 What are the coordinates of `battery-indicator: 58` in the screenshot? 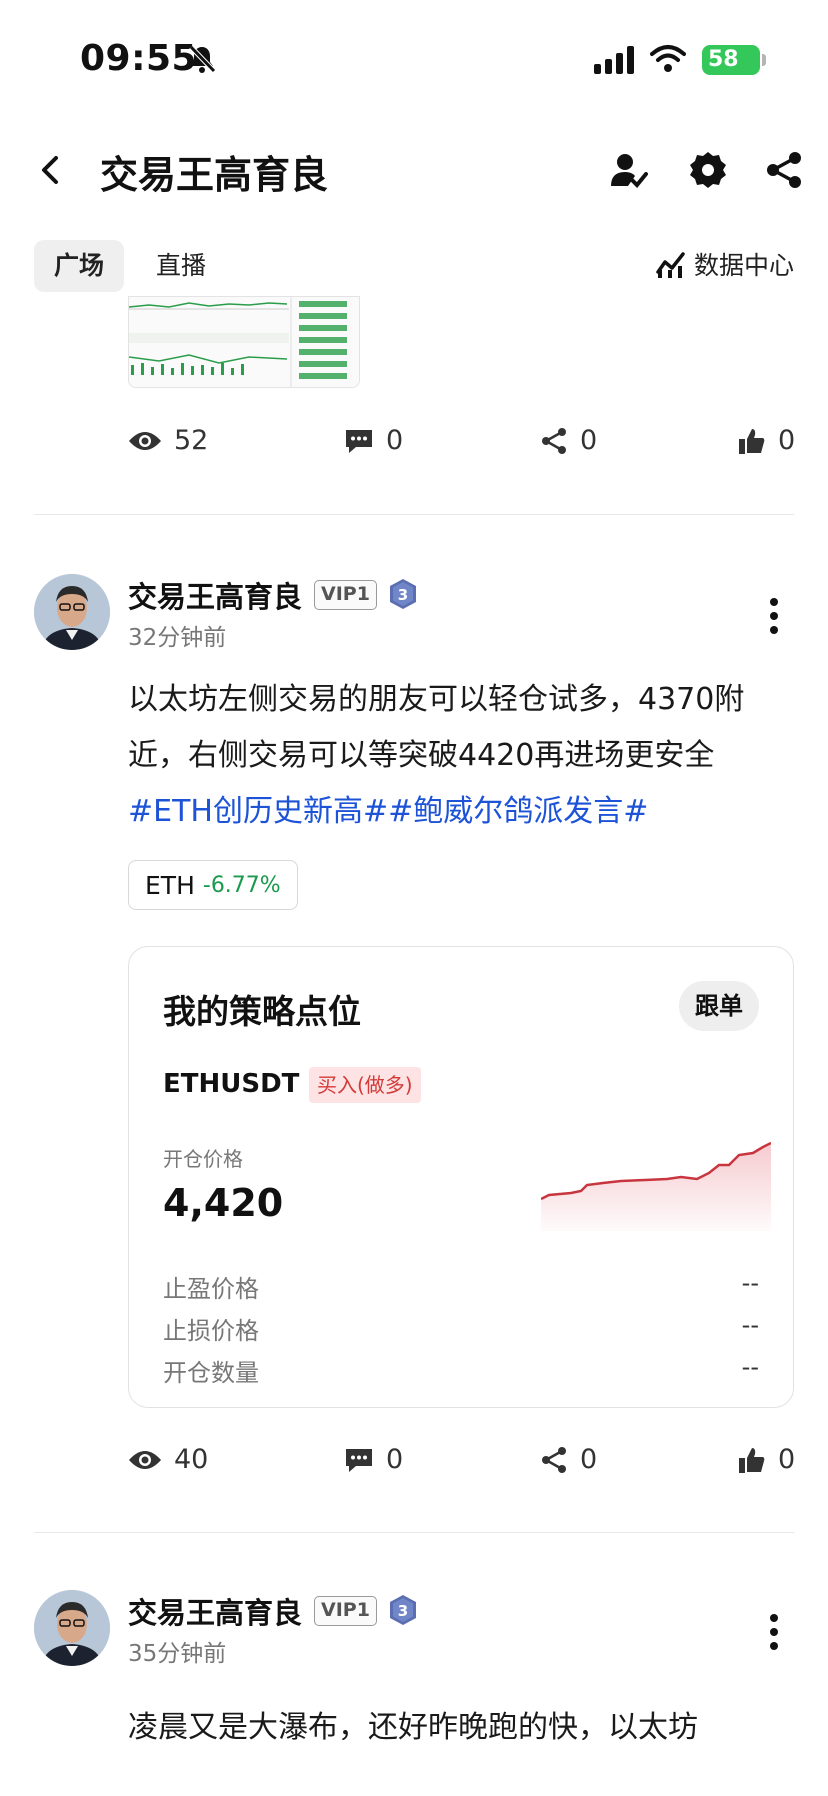 It's located at (731, 60).